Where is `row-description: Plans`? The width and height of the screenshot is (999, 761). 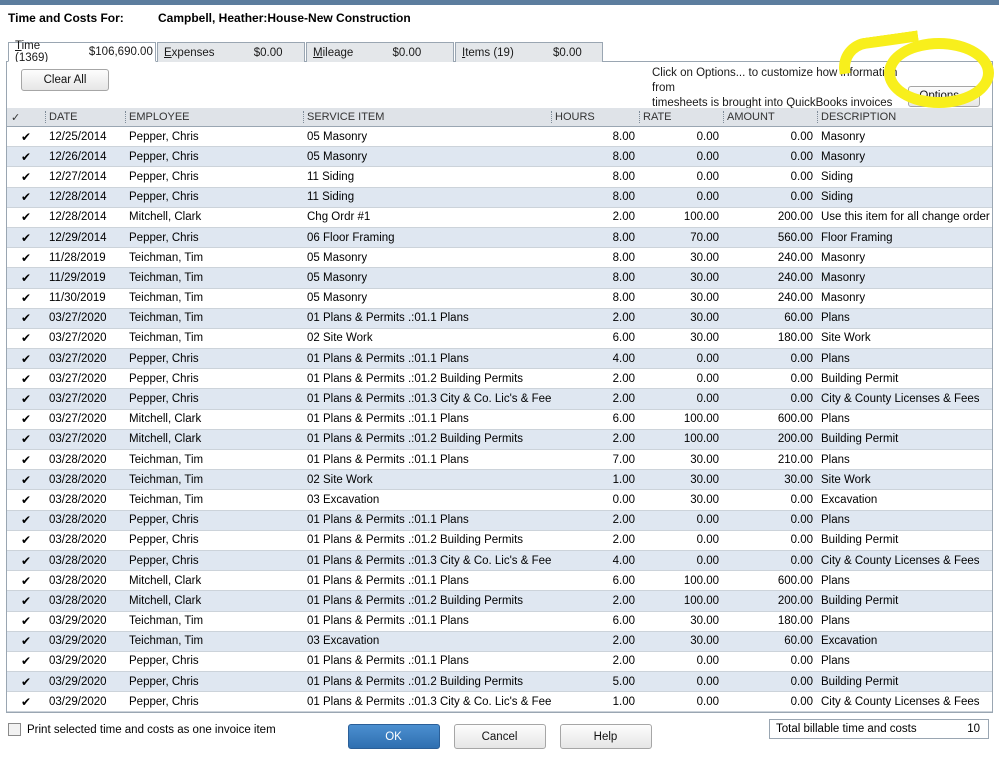 row-description: Plans is located at coordinates (904, 419).